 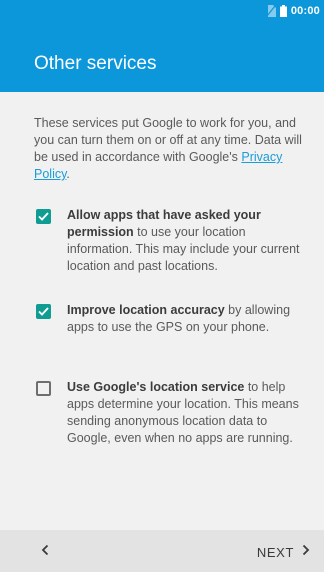 I want to click on page-title: Other services, so click(x=95, y=63).